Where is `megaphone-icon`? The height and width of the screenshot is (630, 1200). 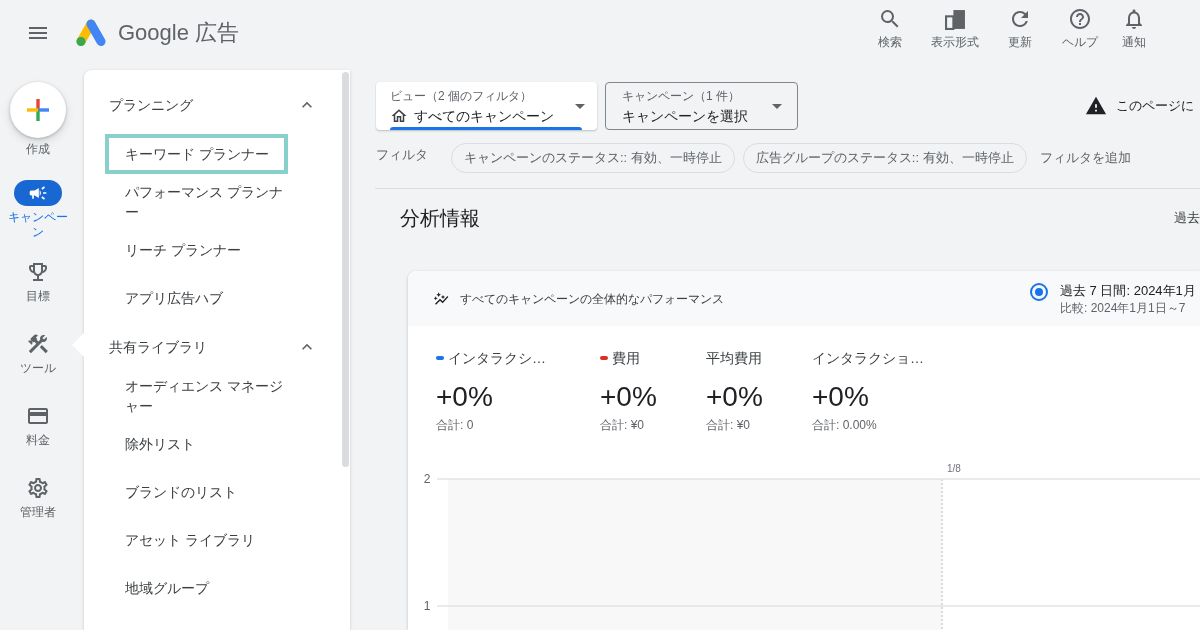
megaphone-icon is located at coordinates (37, 193).